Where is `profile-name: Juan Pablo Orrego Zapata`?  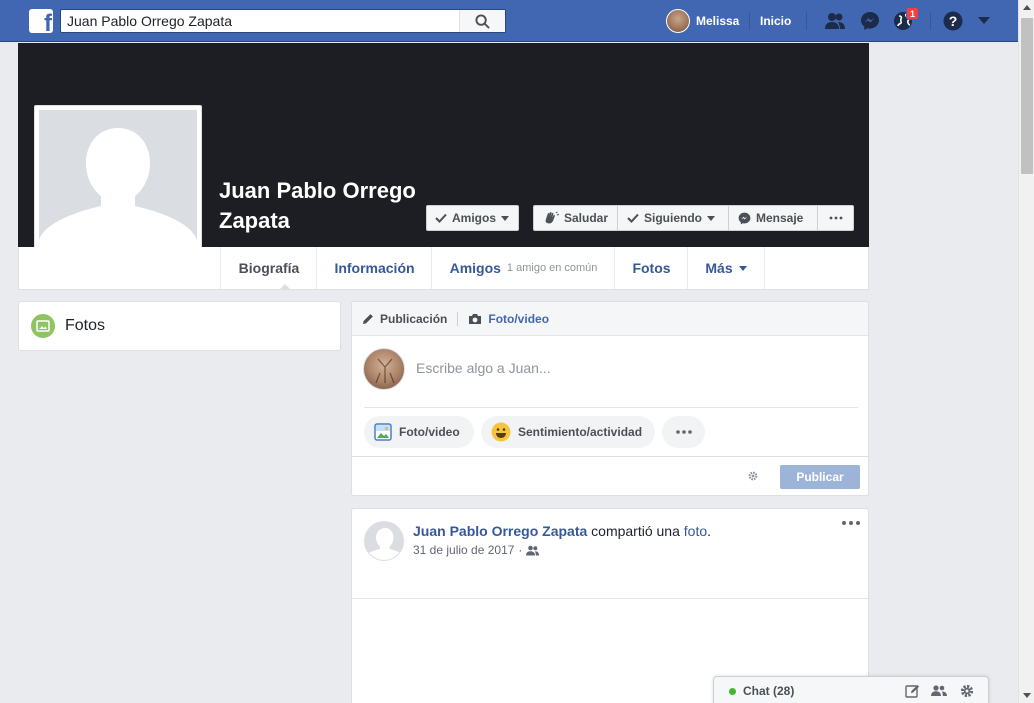
profile-name: Juan Pablo Orrego Zapata is located at coordinates (317, 205).